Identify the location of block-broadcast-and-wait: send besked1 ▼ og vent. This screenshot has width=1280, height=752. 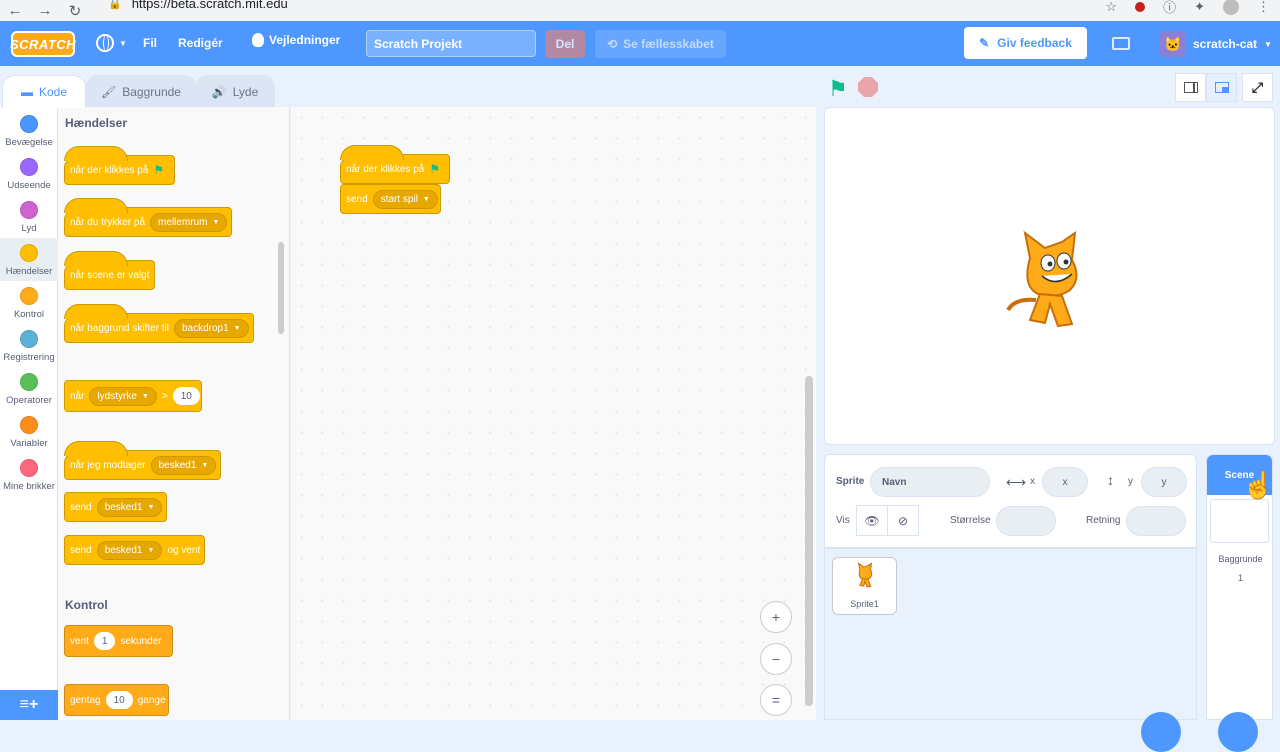
(134, 550).